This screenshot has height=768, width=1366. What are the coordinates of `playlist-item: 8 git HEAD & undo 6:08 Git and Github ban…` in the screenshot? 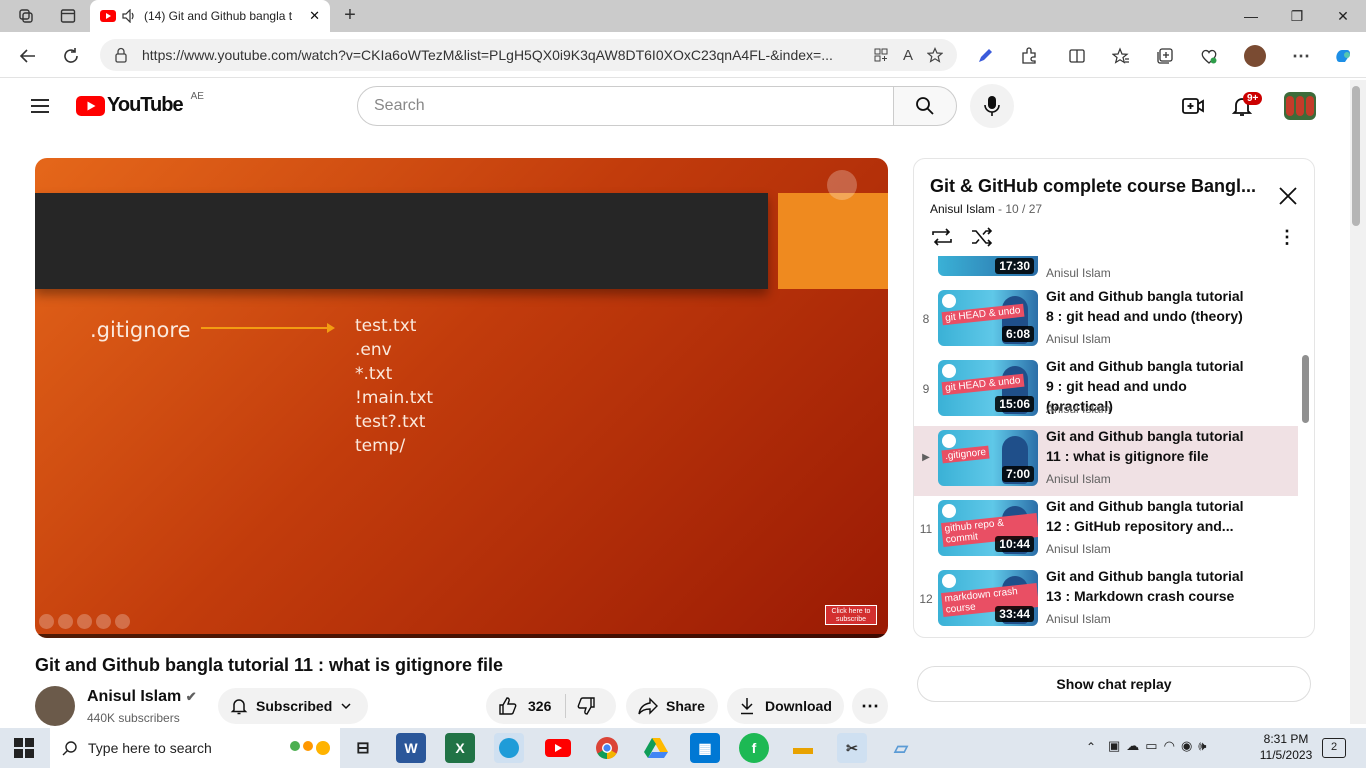 It's located at (1106, 321).